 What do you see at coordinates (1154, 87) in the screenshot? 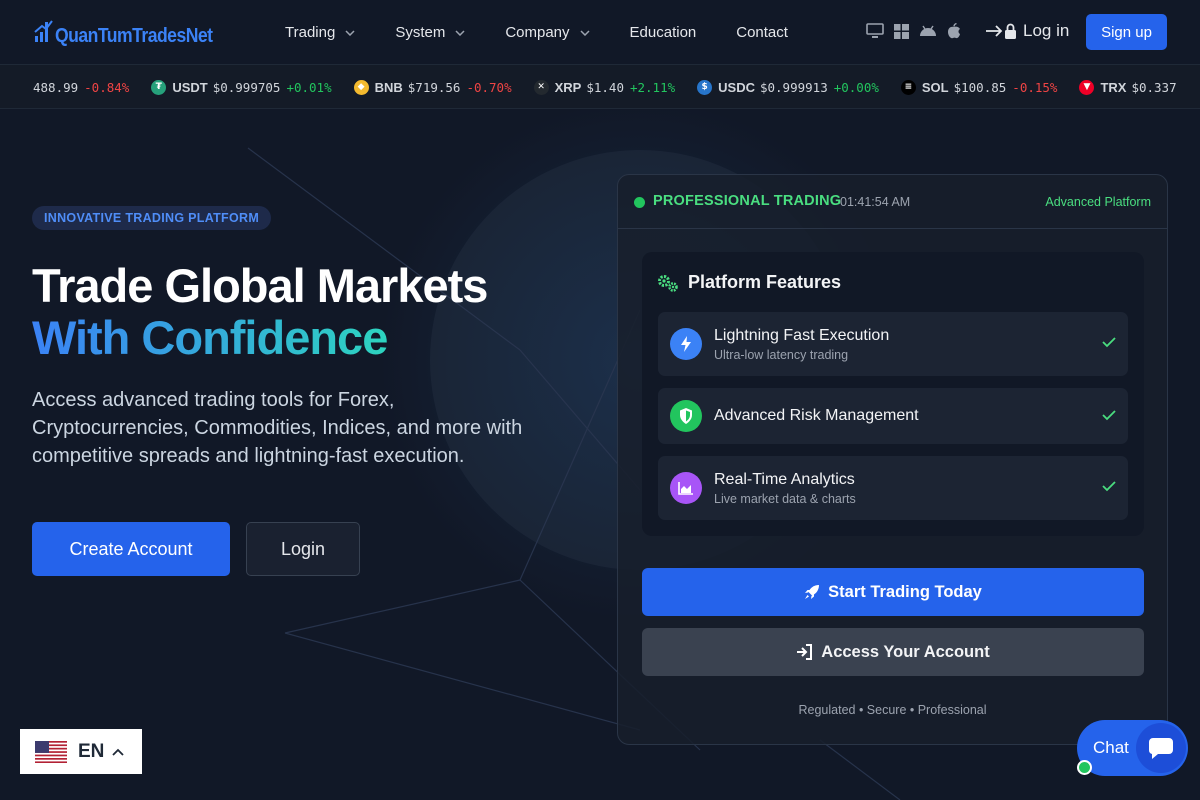
I see `ticker-price: $0.337` at bounding box center [1154, 87].